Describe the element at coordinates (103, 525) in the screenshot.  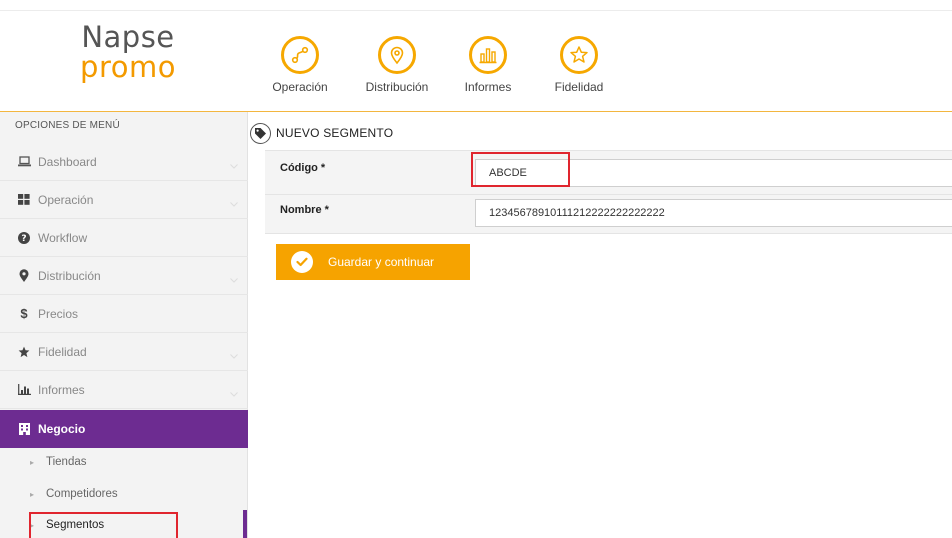
I see `highlight-box-segmentos` at that location.